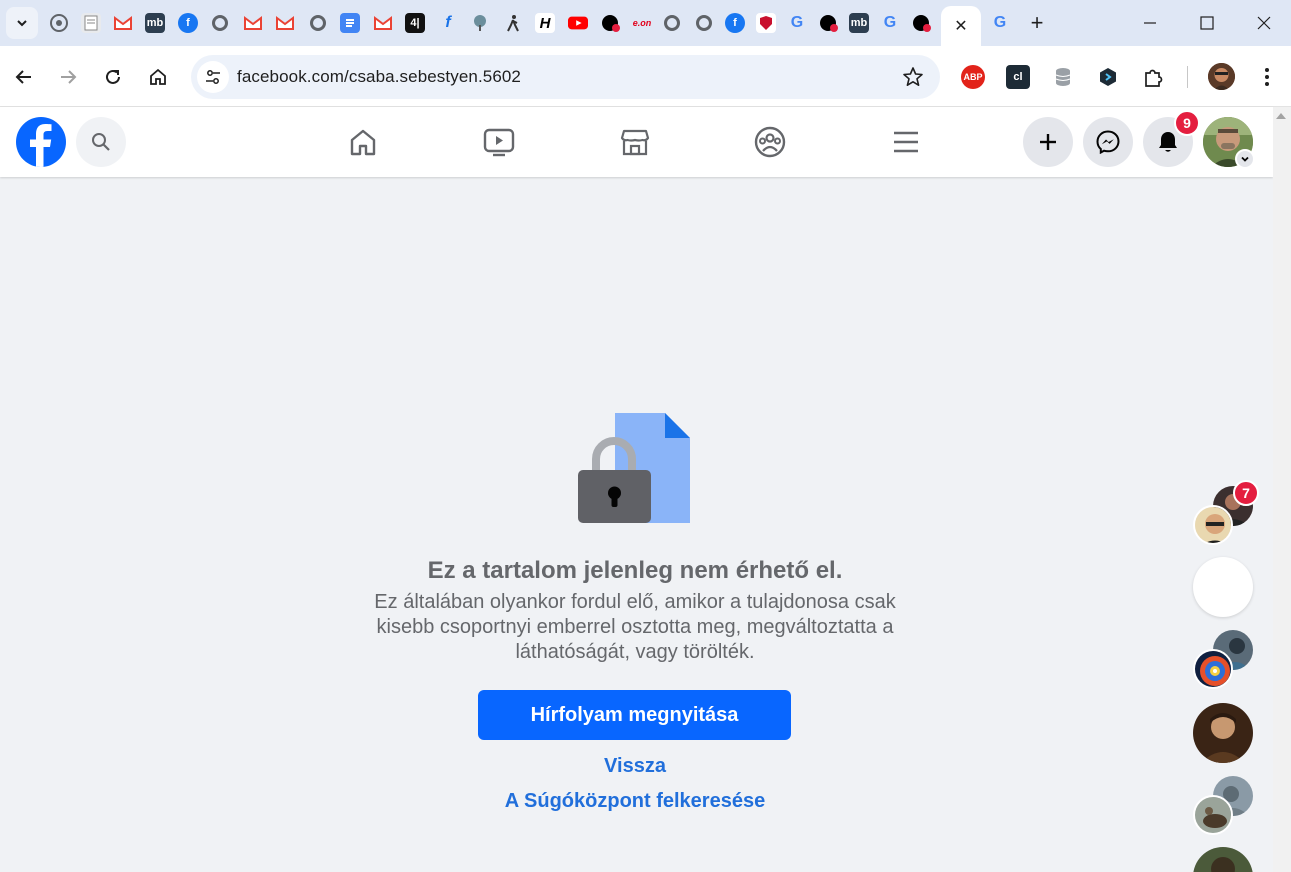  I want to click on chat-head-group2-avatar-front, so click(1213, 669).